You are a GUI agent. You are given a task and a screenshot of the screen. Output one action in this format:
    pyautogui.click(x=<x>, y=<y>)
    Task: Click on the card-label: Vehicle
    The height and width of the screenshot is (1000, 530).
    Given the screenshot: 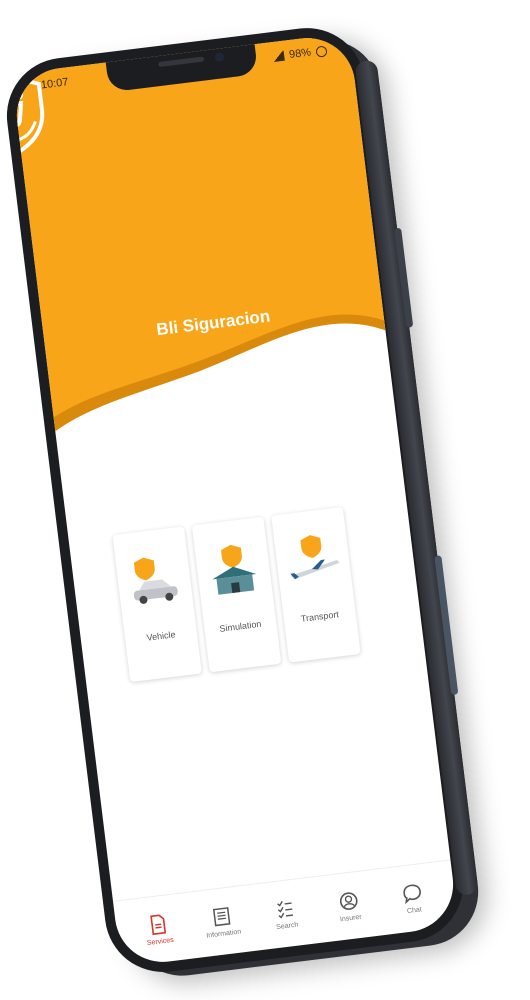 What is the action you would take?
    pyautogui.click(x=161, y=636)
    